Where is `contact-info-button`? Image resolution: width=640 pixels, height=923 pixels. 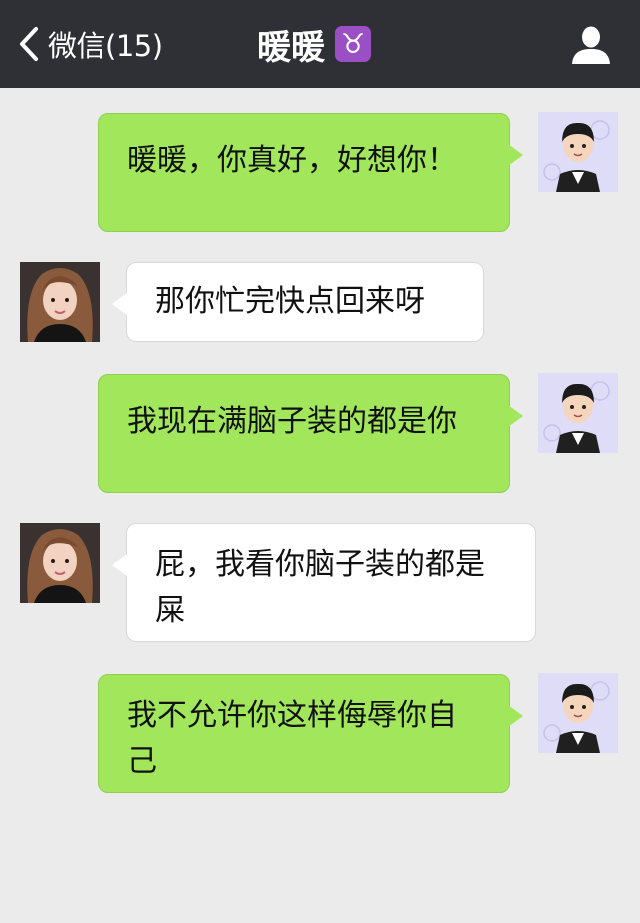 contact-info-button is located at coordinates (591, 45).